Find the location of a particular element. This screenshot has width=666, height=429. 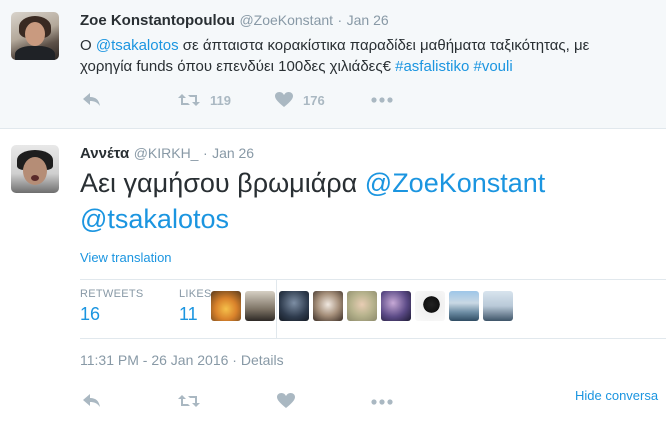

view-translation-link: View translation is located at coordinates (126, 257).